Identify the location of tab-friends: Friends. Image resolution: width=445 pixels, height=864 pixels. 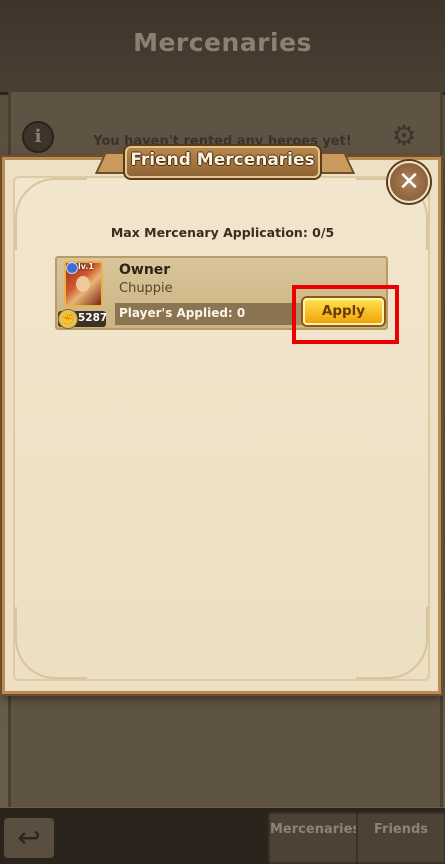
(400, 838).